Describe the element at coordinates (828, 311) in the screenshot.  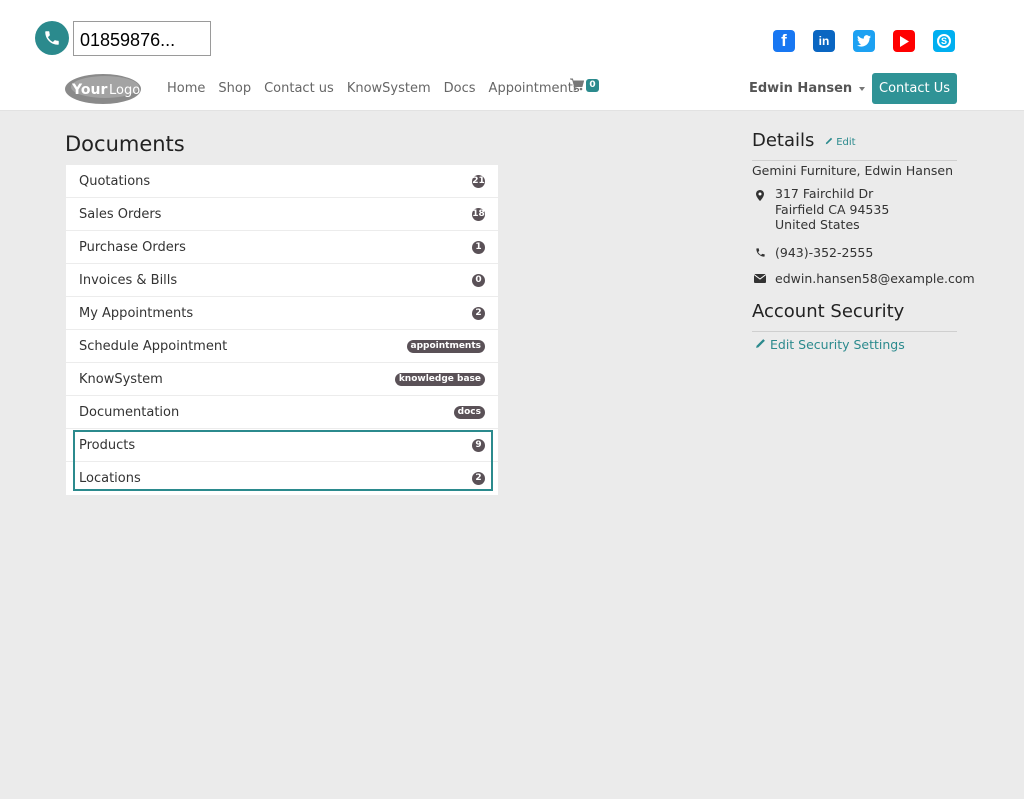
I see `account-security-title: Account Security` at that location.